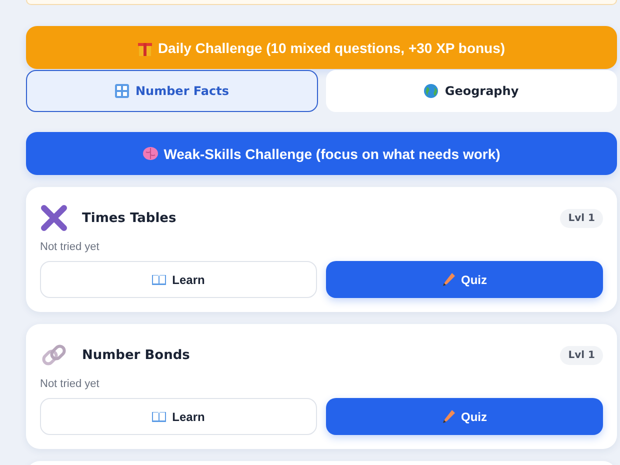 This screenshot has width=620, height=465. Describe the element at coordinates (150, 153) in the screenshot. I see `brain-icon` at that location.